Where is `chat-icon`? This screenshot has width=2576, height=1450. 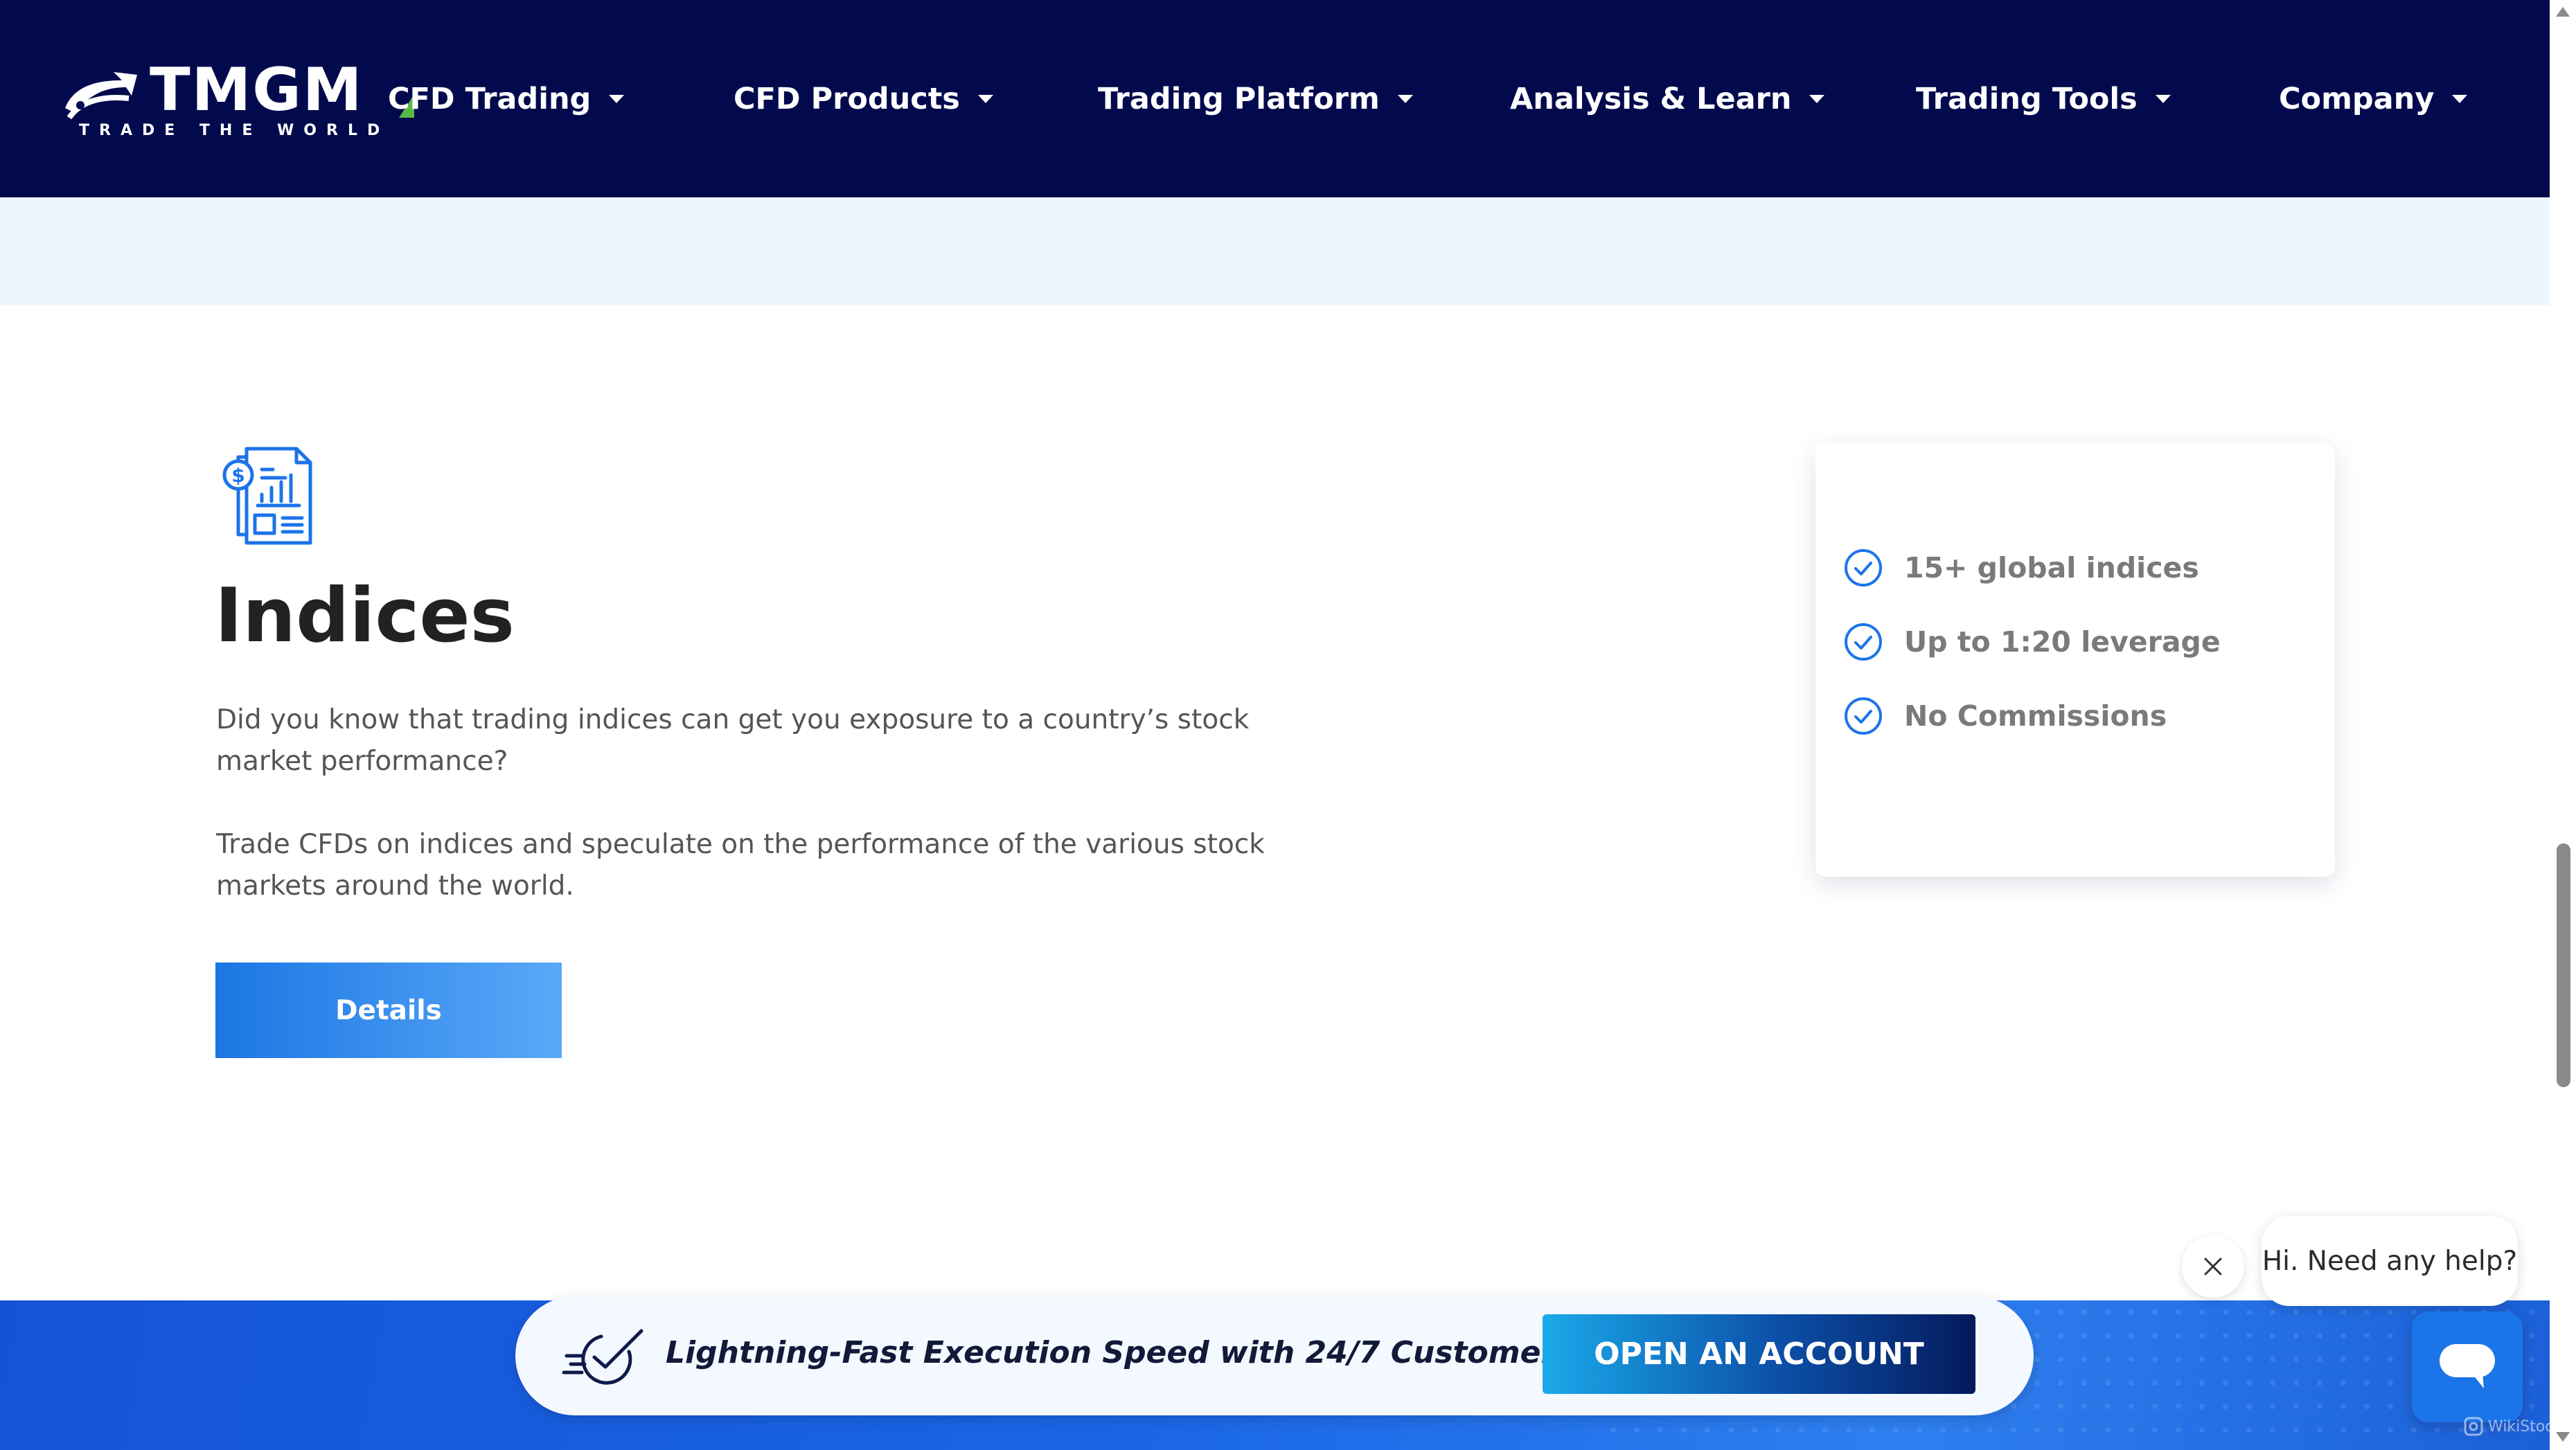
chat-icon is located at coordinates (2467, 1366).